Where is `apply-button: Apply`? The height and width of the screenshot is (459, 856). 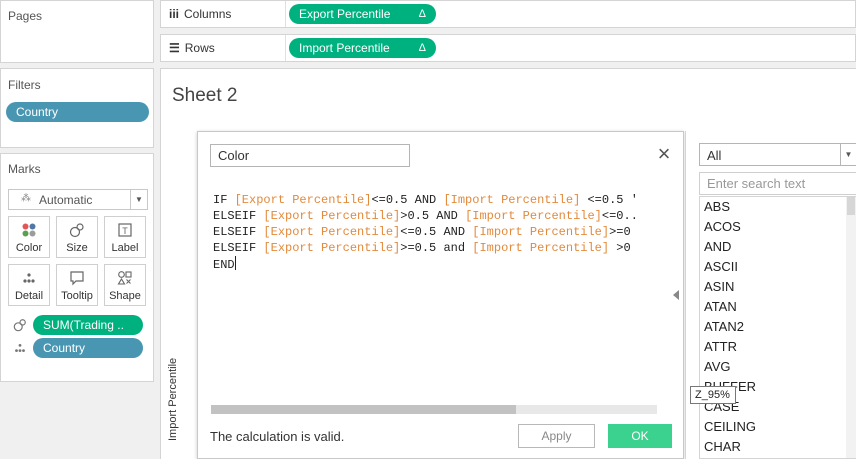 apply-button: Apply is located at coordinates (556, 436).